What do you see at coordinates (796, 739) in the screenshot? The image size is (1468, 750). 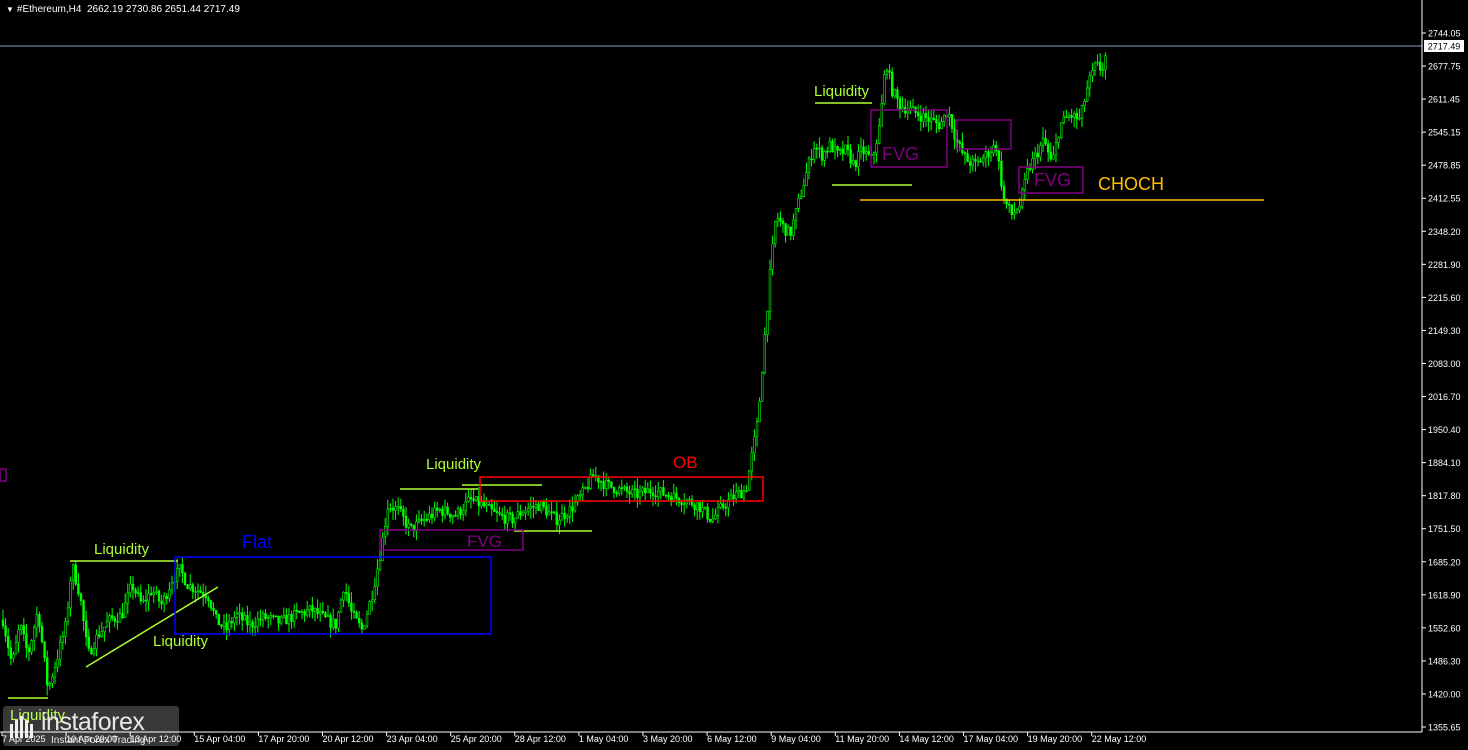 I see `x-tick-label: 9 May 04:00` at bounding box center [796, 739].